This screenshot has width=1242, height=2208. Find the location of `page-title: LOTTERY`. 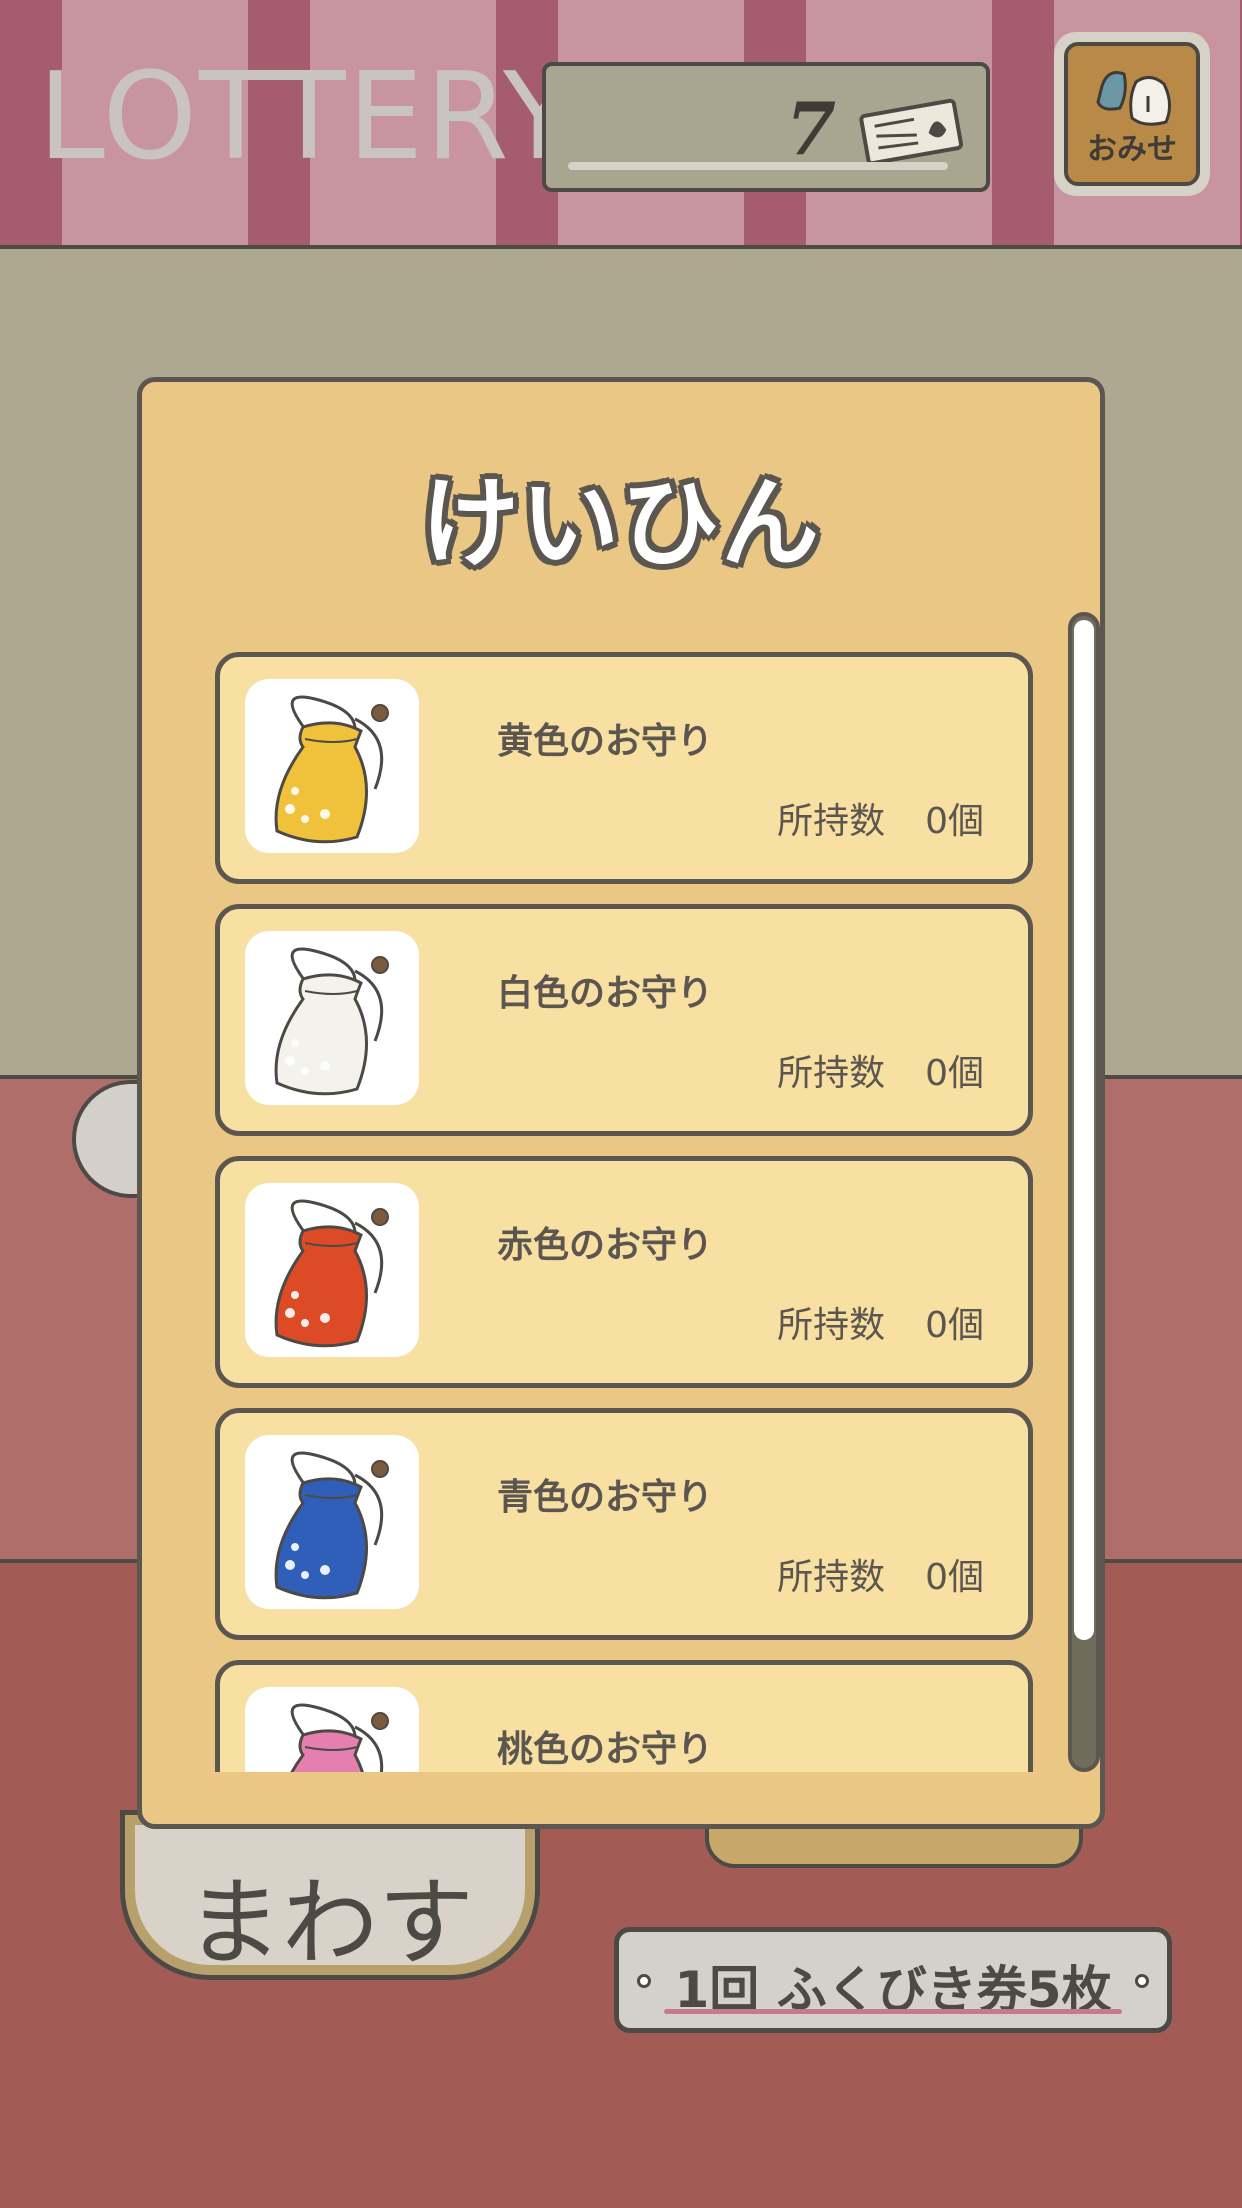

page-title: LOTTERY is located at coordinates (308, 117).